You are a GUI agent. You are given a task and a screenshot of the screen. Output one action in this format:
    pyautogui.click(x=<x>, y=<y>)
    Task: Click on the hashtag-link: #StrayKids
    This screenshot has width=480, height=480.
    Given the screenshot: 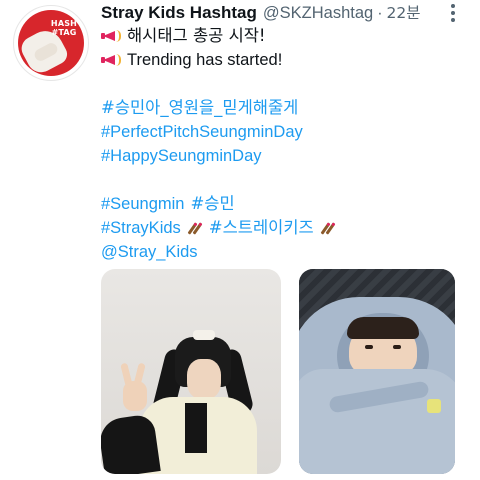 What is the action you would take?
    pyautogui.click(x=141, y=228)
    